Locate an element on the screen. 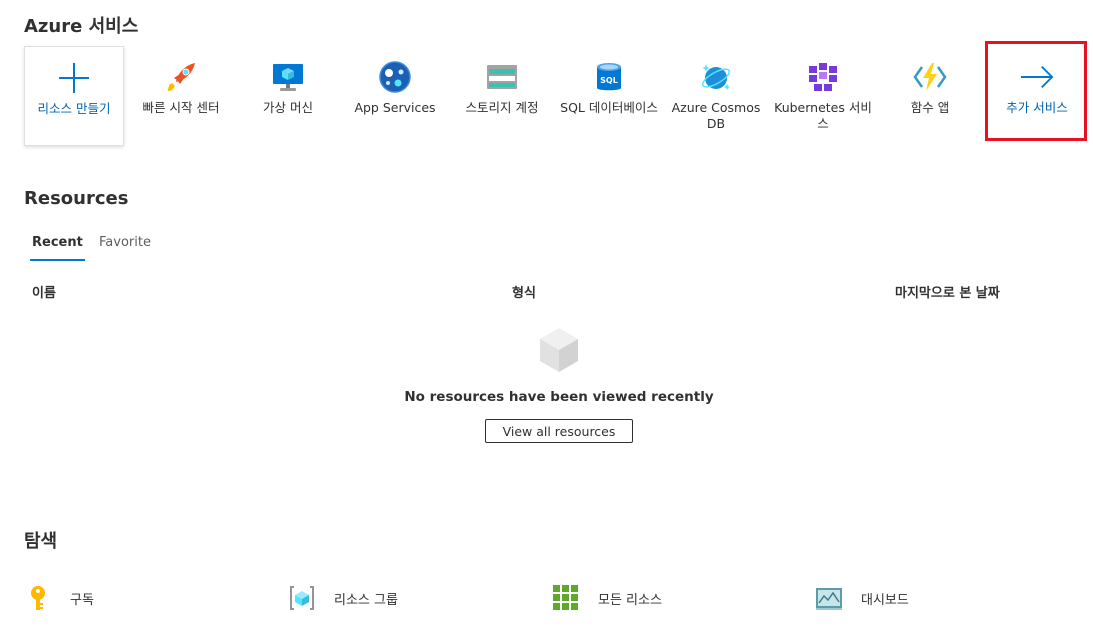 The height and width of the screenshot is (643, 1093). tab-favorite: Favorite is located at coordinates (125, 242).